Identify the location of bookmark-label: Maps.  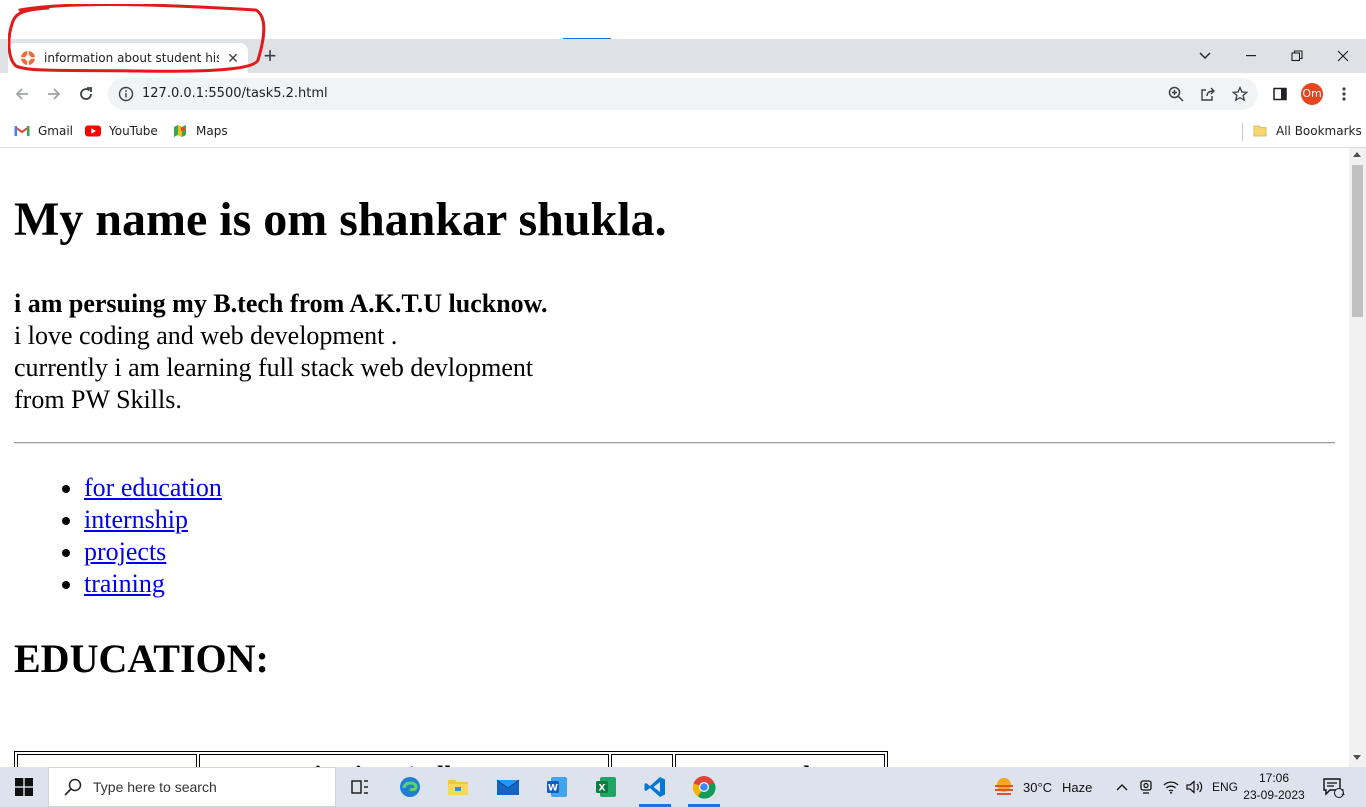
(212, 131).